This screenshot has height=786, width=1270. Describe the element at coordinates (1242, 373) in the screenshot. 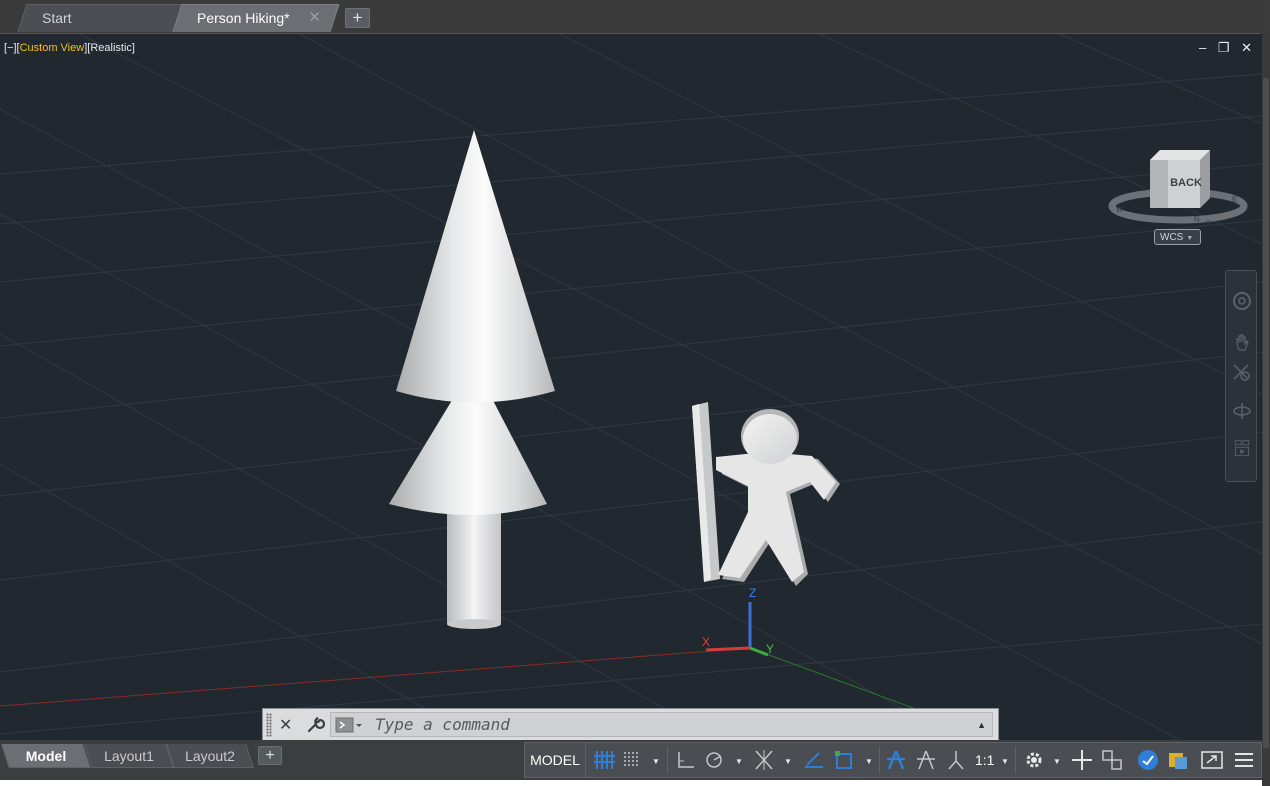

I see `zoom-extents-icon` at that location.